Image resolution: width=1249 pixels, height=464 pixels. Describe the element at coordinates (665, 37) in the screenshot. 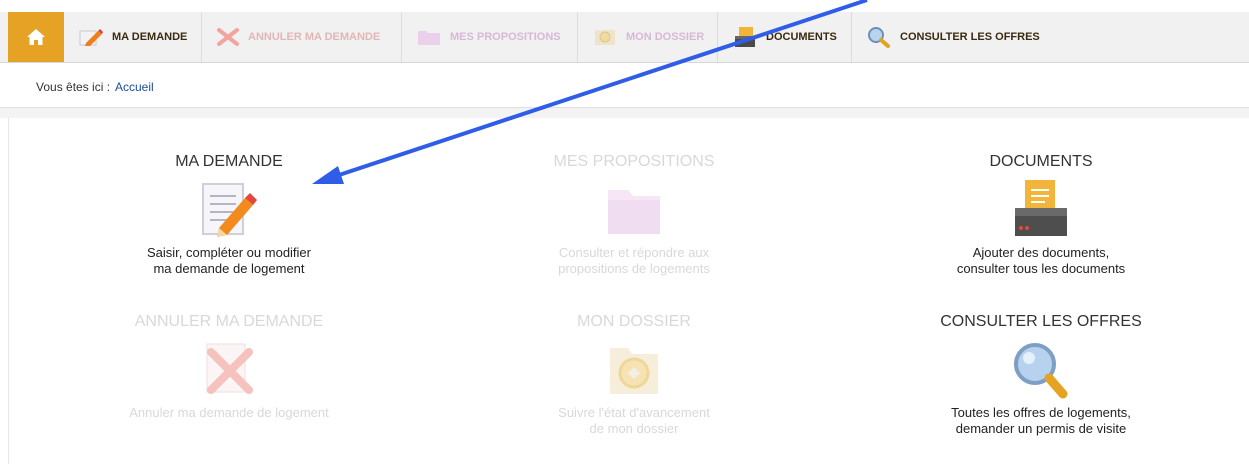

I see `nav-label: MON DOSSIER` at that location.